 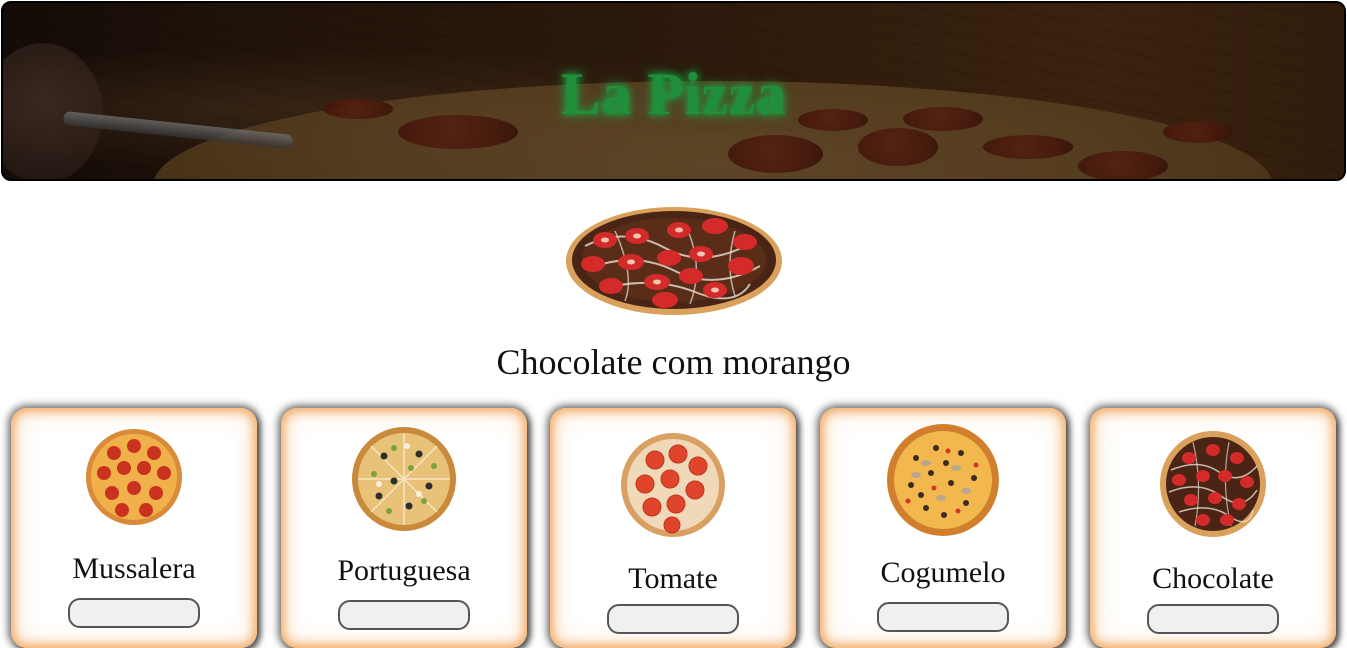 I want to click on pizza-card-chocolate: Chocolate, so click(x=1213, y=528).